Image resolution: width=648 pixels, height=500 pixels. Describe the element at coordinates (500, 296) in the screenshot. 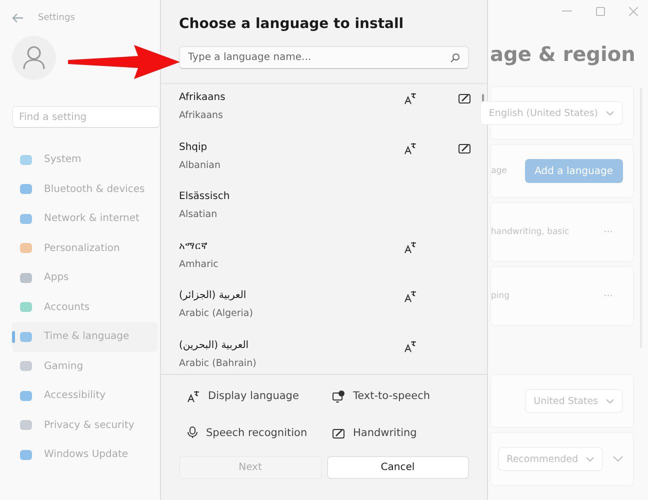

I see `setting-description: ping` at that location.